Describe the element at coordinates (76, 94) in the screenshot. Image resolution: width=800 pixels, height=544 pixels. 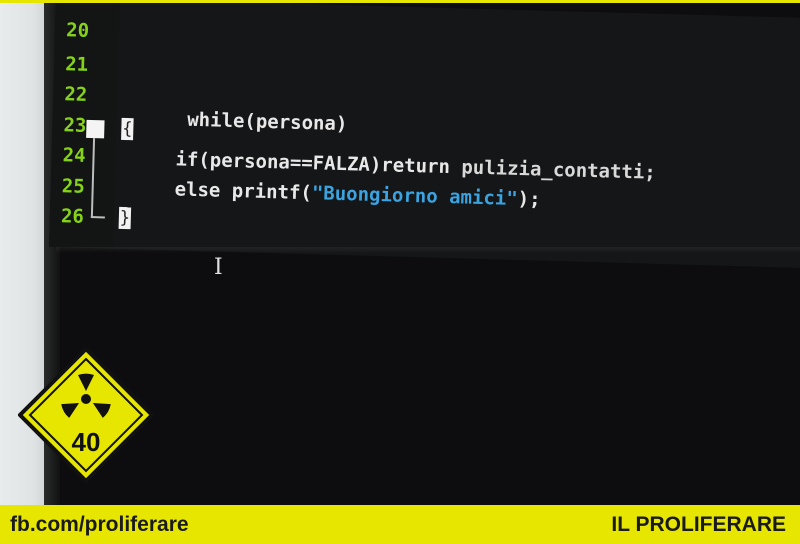
I see `line-number: 22` at that location.